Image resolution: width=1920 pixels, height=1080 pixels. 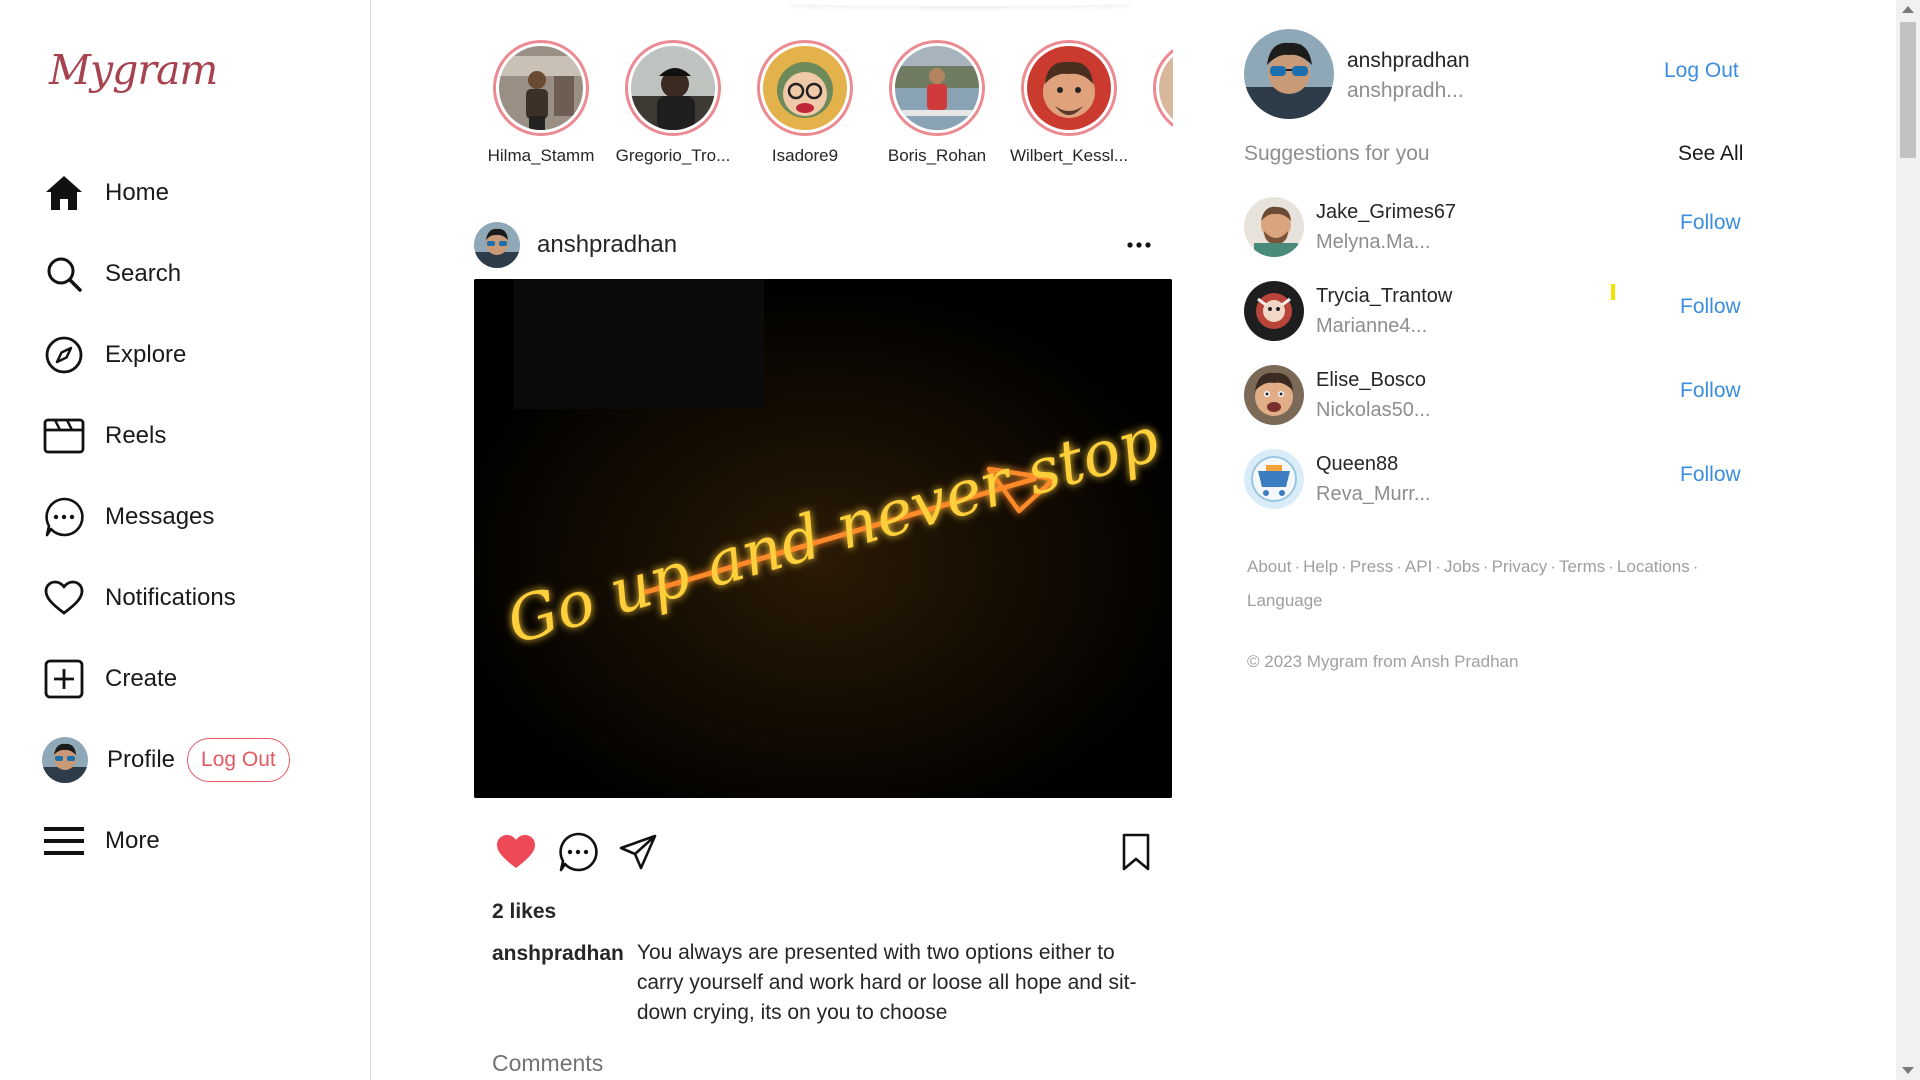 What do you see at coordinates (166, 841) in the screenshot?
I see `sidebar-item-more: More` at bounding box center [166, 841].